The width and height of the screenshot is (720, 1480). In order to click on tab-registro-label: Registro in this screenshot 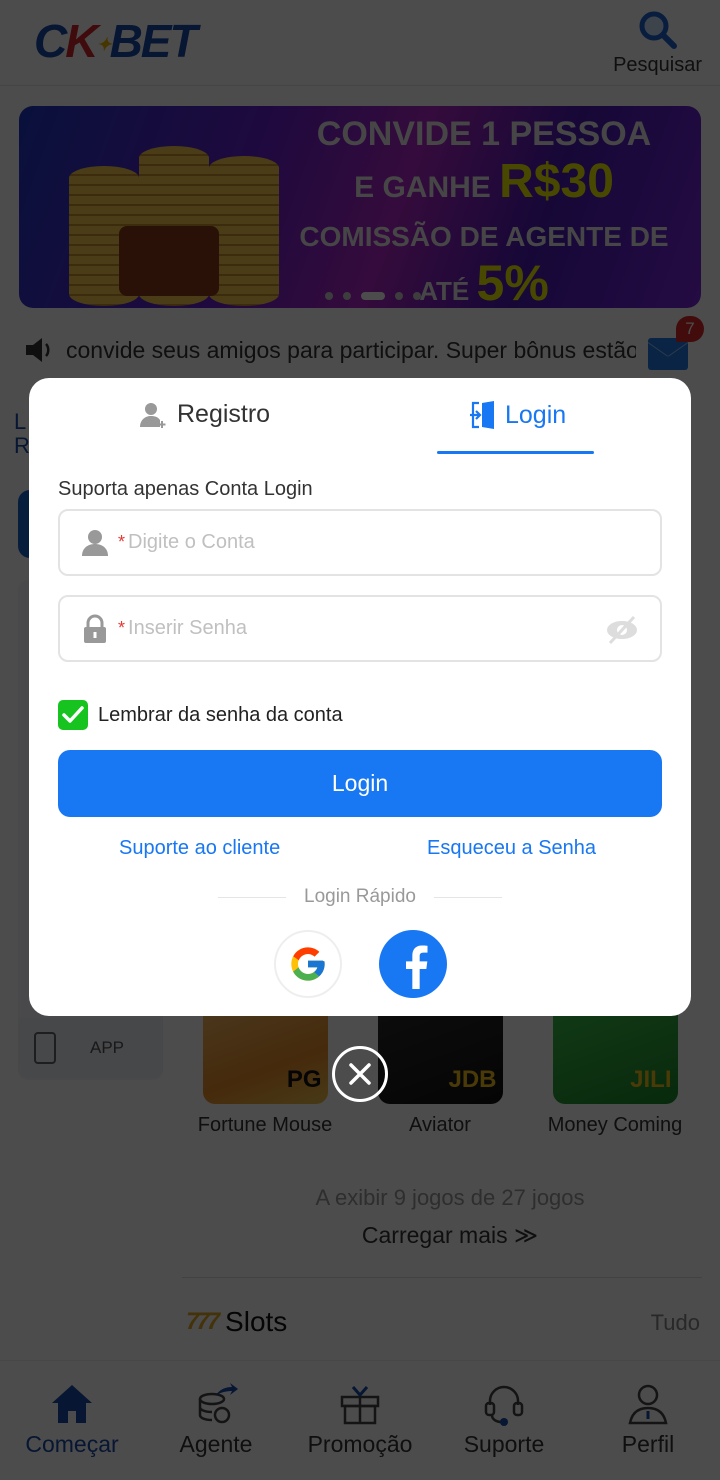, I will do `click(224, 414)`.